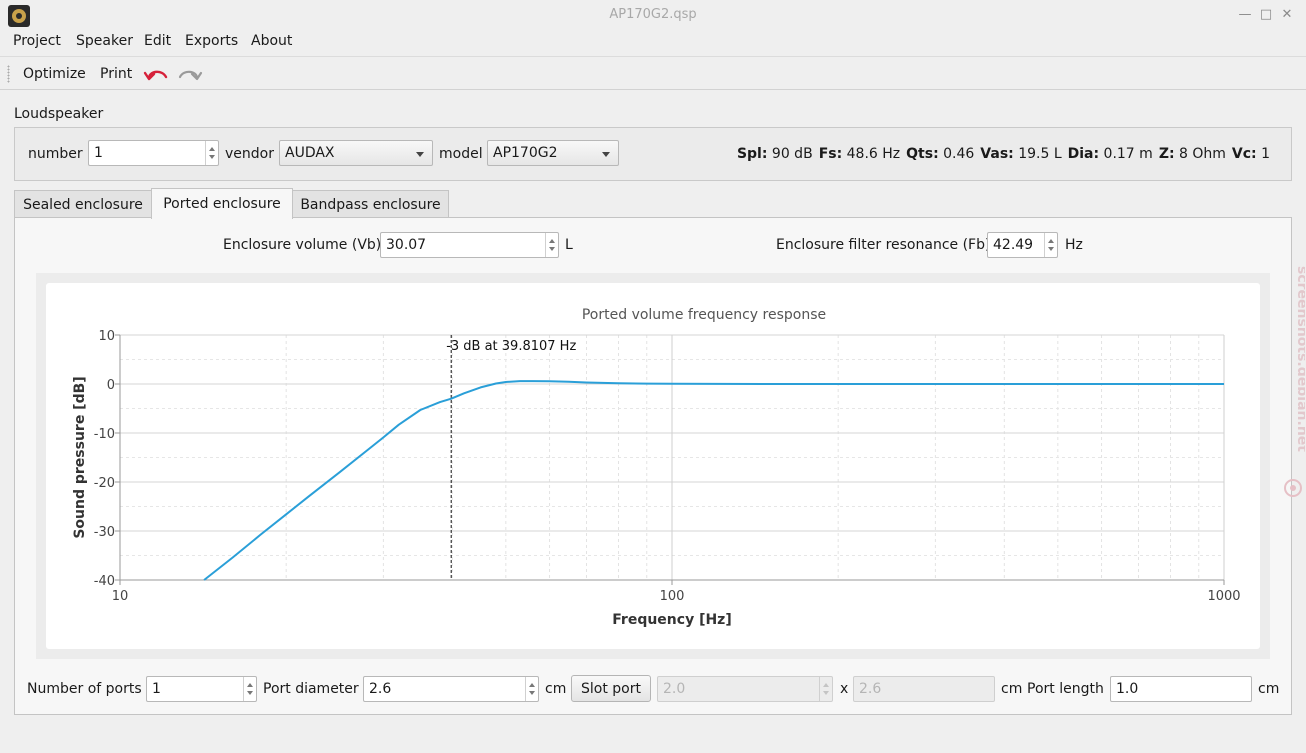 The image size is (1306, 753). What do you see at coordinates (201, 689) in the screenshot?
I see `number-of-ports-spinbox: 1` at bounding box center [201, 689].